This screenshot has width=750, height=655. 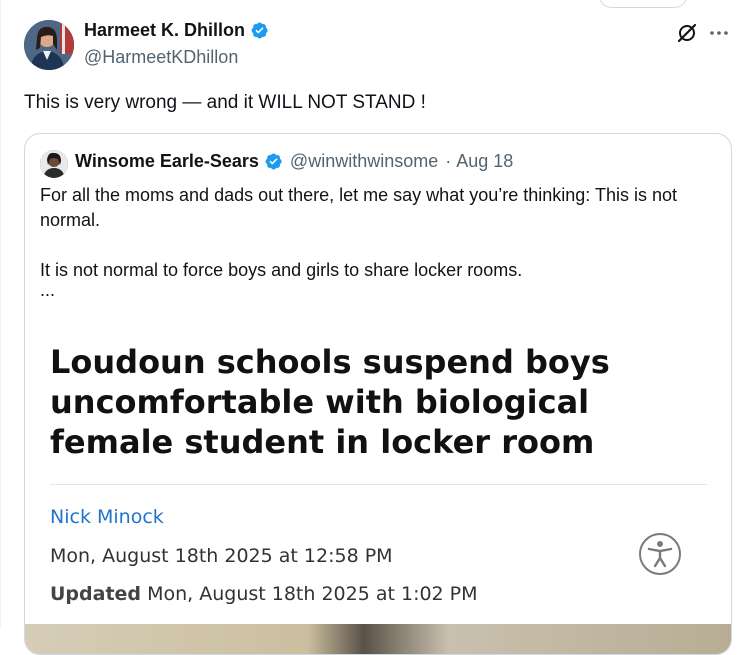 I want to click on article-author-link: Nick Minock, so click(x=107, y=517).